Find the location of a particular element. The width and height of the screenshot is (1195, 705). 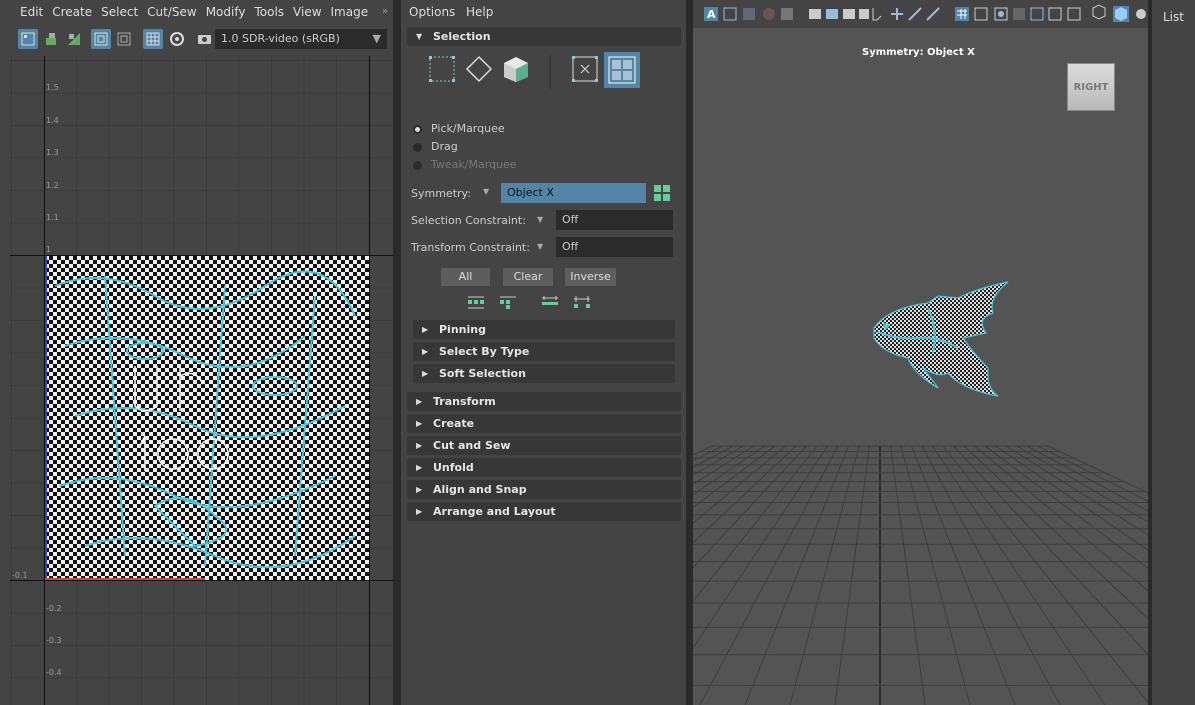

symmetry-pick-icon is located at coordinates (662, 194).